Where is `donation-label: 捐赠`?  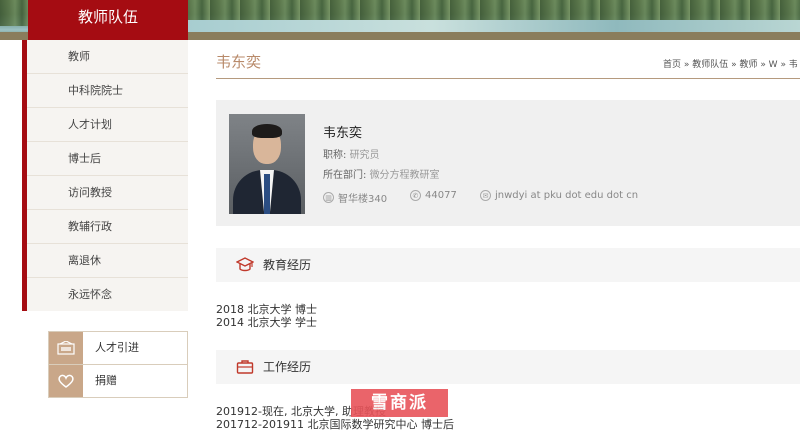
donation-label: 捐赠 is located at coordinates (106, 380).